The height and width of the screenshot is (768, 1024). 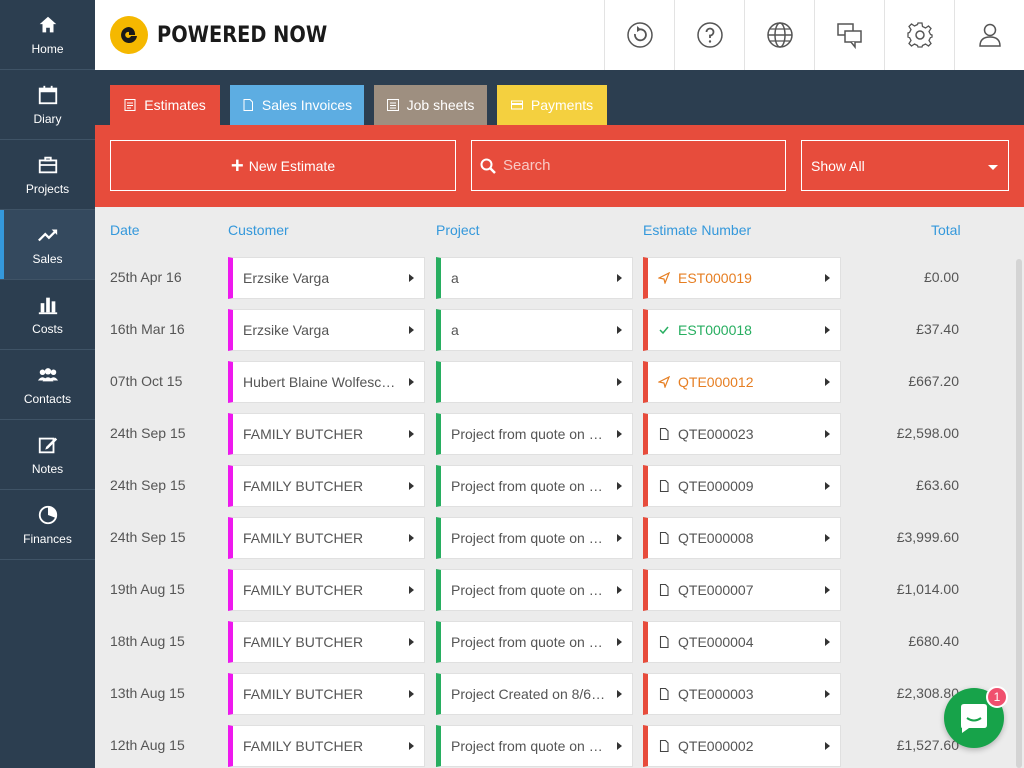 What do you see at coordinates (905, 165) in the screenshot?
I see `filter-select: Show All` at bounding box center [905, 165].